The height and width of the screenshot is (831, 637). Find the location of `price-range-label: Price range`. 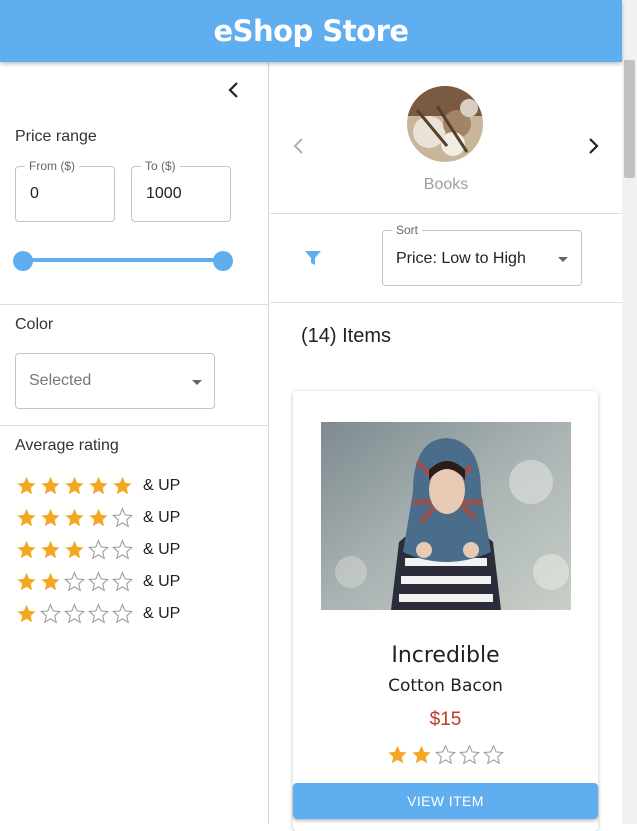

price-range-label: Price range is located at coordinates (56, 136).